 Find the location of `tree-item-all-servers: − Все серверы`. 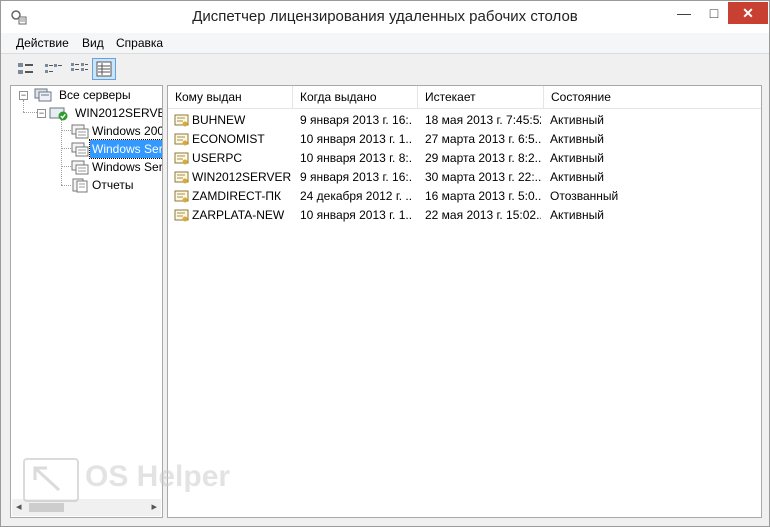

tree-item-all-servers: − Все серверы is located at coordinates (88, 95).